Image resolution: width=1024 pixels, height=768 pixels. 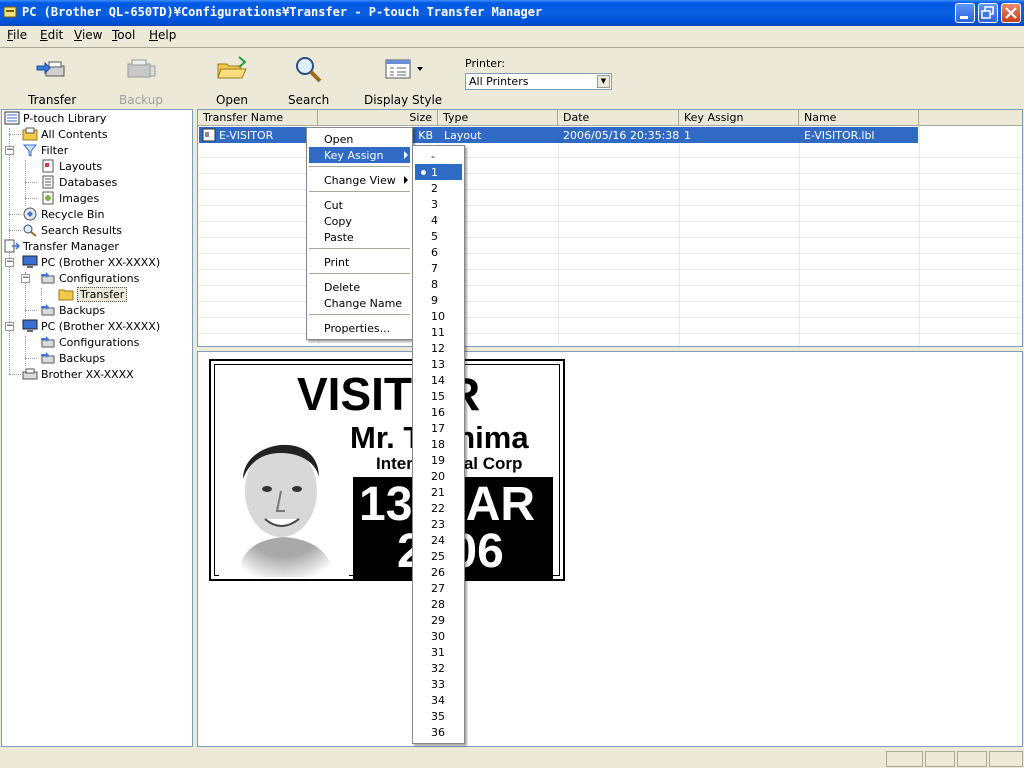 I want to click on key-assign-option: 31, so click(x=438, y=652).